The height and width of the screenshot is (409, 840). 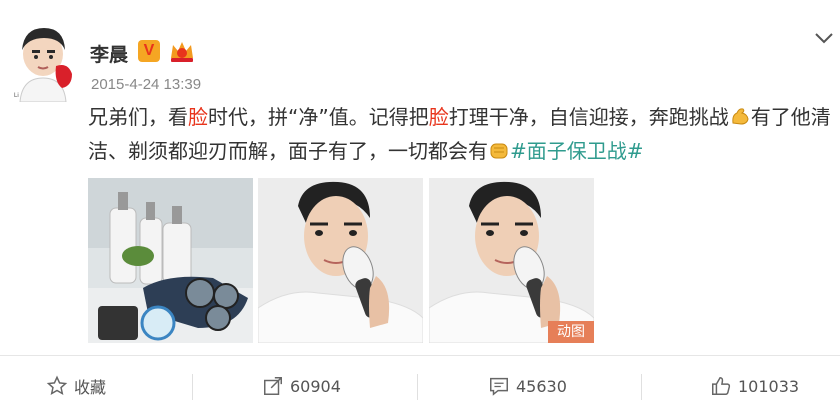 I want to click on flexed-biceps-emoji, so click(x=740, y=114).